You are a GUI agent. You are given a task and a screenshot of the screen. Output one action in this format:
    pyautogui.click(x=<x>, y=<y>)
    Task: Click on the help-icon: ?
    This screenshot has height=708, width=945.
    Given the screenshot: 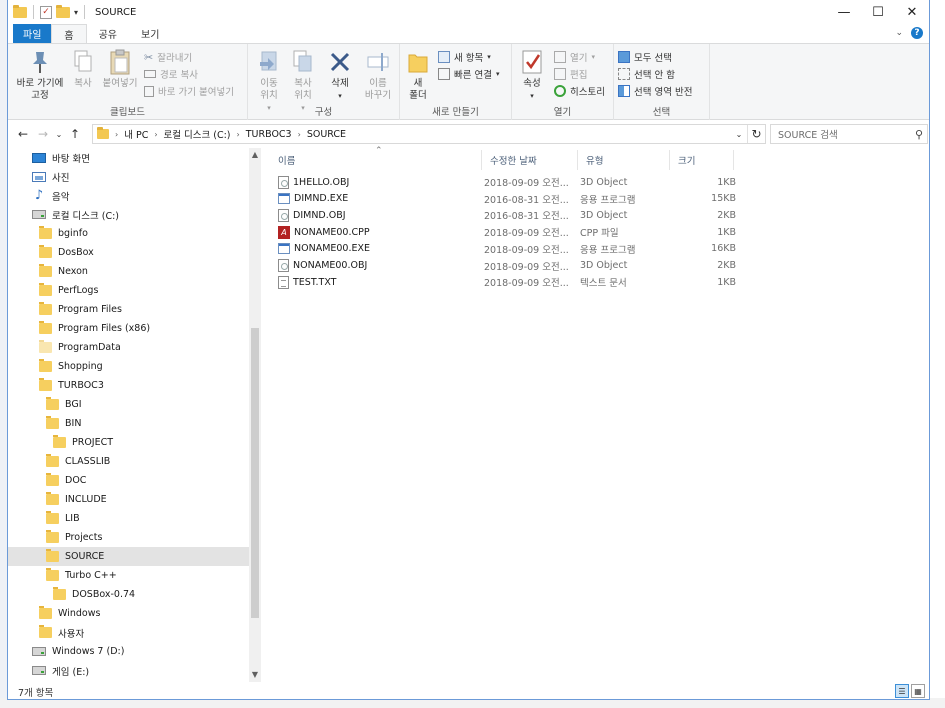 What is the action you would take?
    pyautogui.click(x=917, y=33)
    